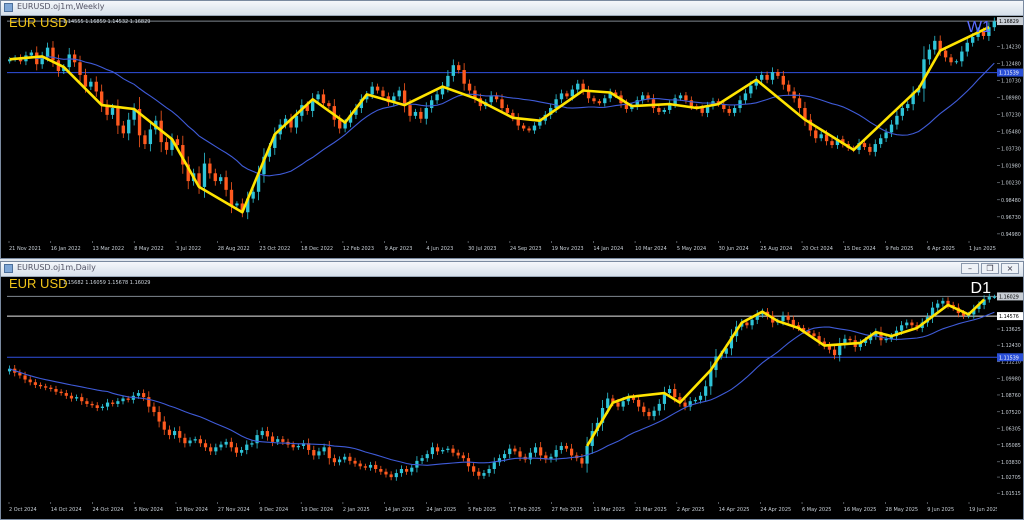  What do you see at coordinates (1010, 268) in the screenshot?
I see `close-button: ×` at bounding box center [1010, 268].